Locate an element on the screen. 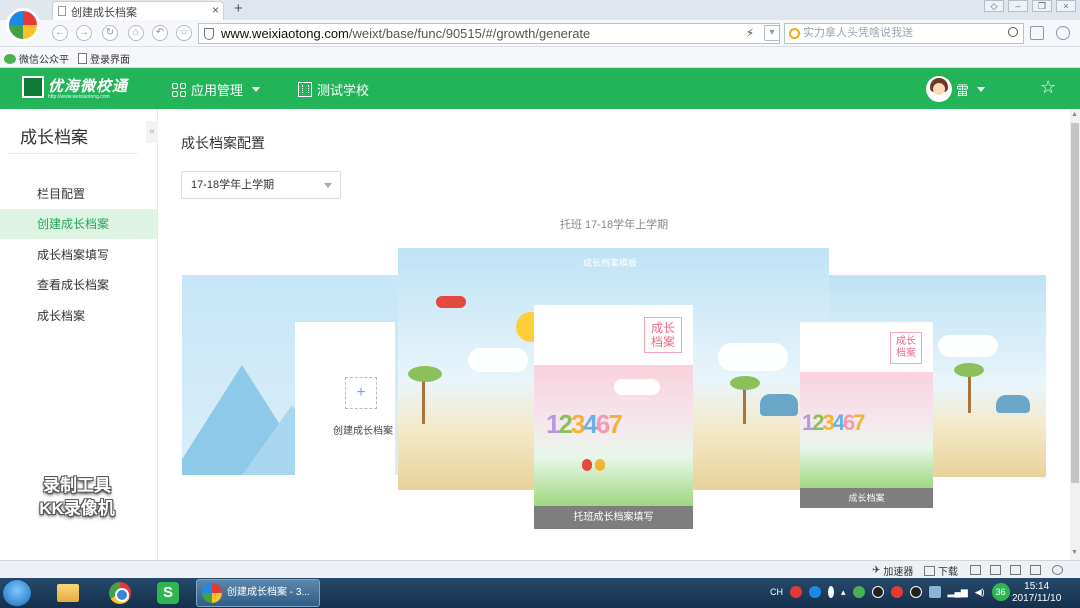  qq-icon is located at coordinates (877, 592).